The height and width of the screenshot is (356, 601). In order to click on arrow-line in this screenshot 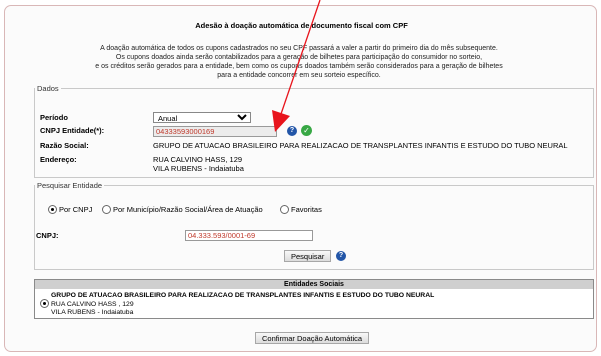, I will do `click(300, 57)`.